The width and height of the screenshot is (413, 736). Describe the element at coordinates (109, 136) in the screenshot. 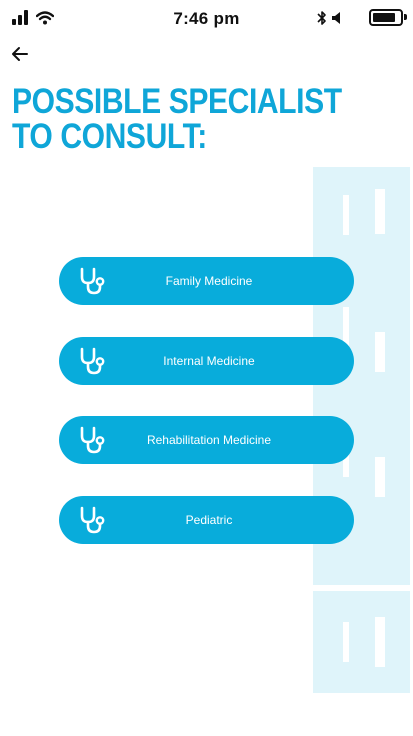

I see `page-title-line-2: TO CONSULT:` at that location.